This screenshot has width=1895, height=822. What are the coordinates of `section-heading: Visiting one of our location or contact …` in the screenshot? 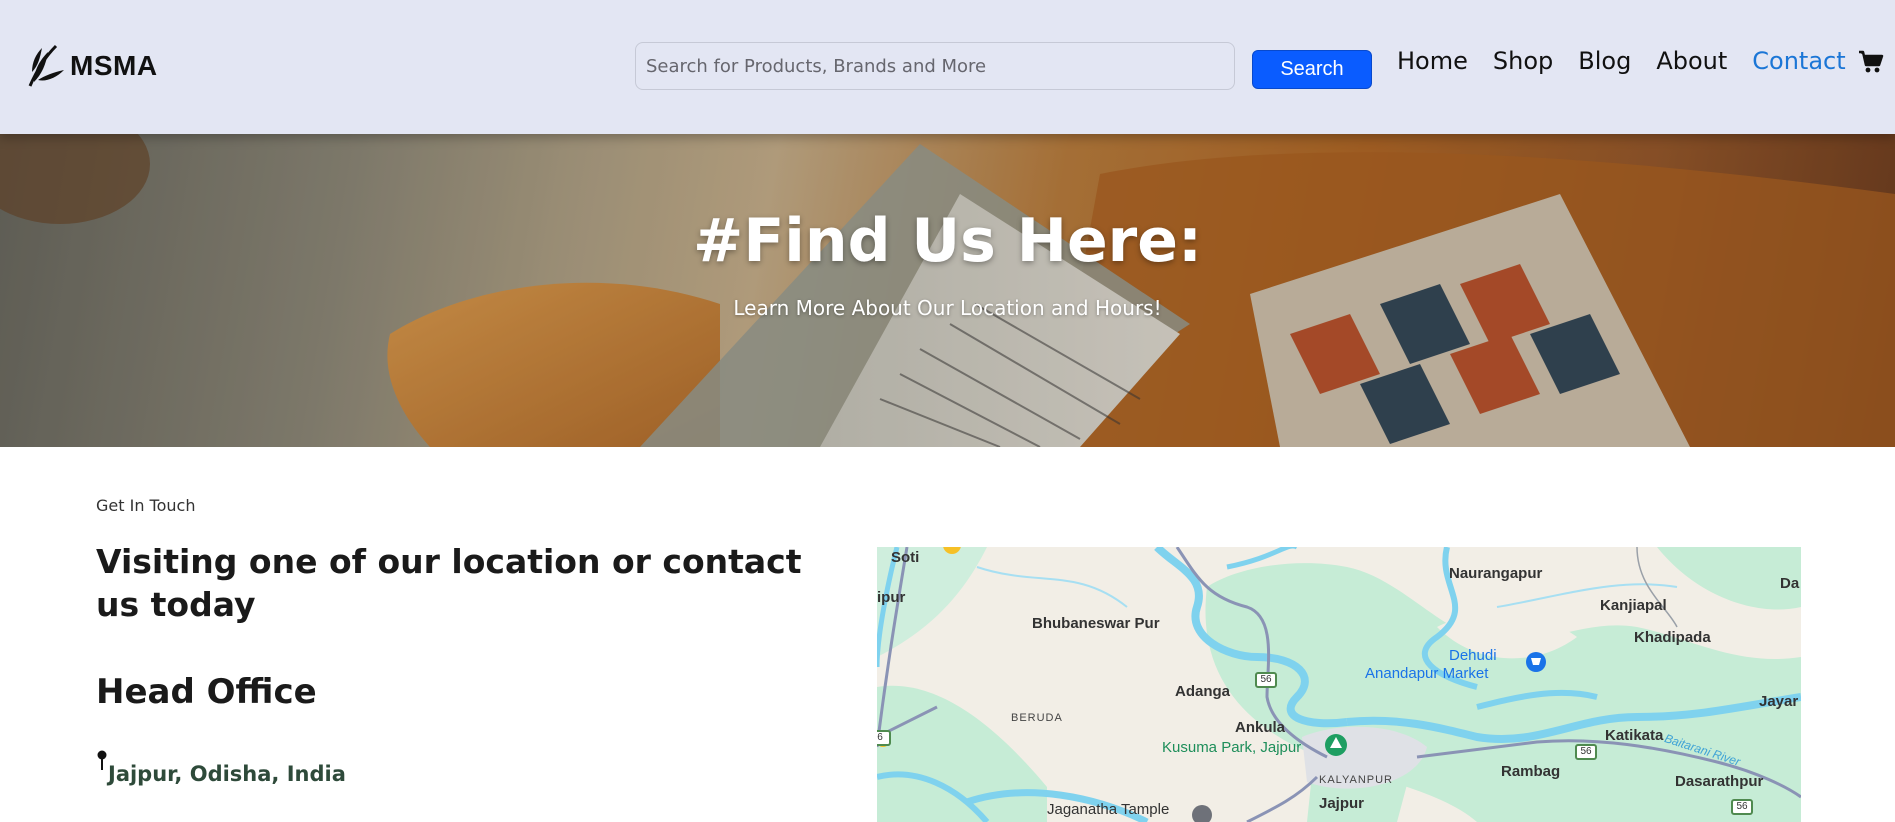 It's located at (449, 583).